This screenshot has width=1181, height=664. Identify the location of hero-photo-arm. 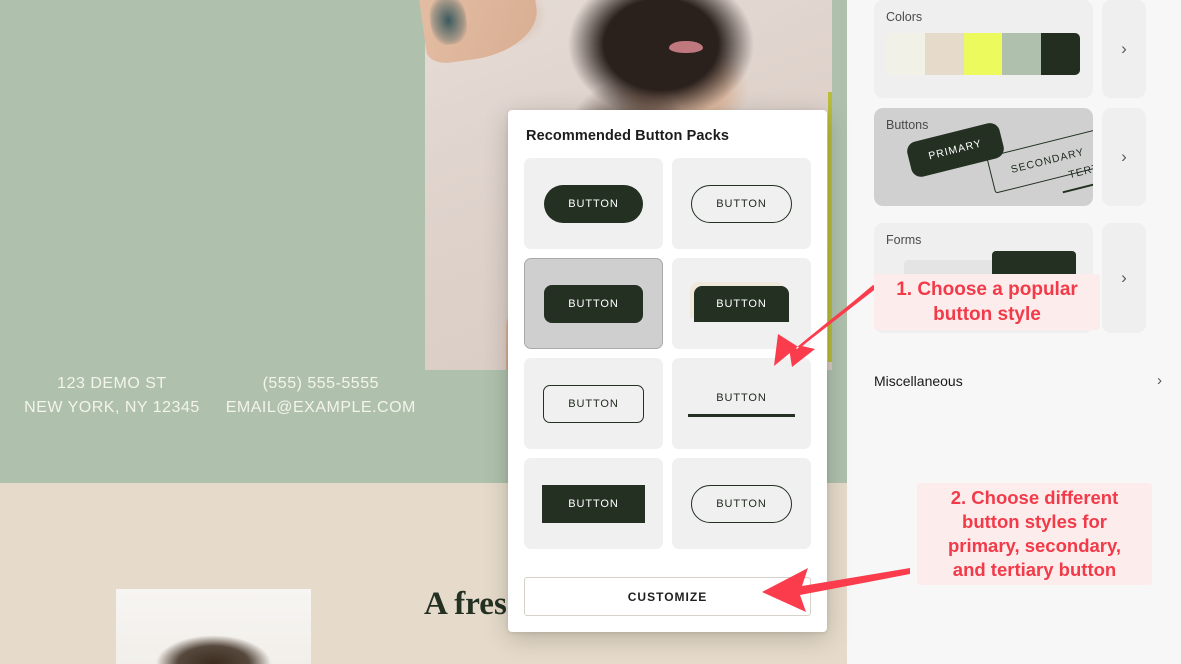
(480, 33).